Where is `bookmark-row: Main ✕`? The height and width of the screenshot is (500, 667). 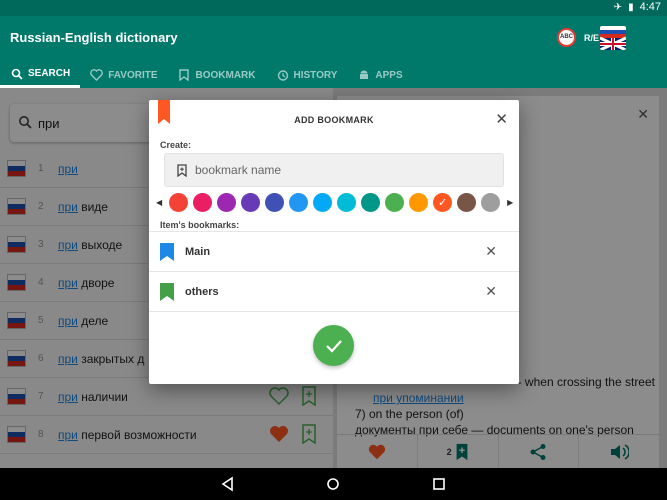
bookmark-row: Main ✕ is located at coordinates (334, 252).